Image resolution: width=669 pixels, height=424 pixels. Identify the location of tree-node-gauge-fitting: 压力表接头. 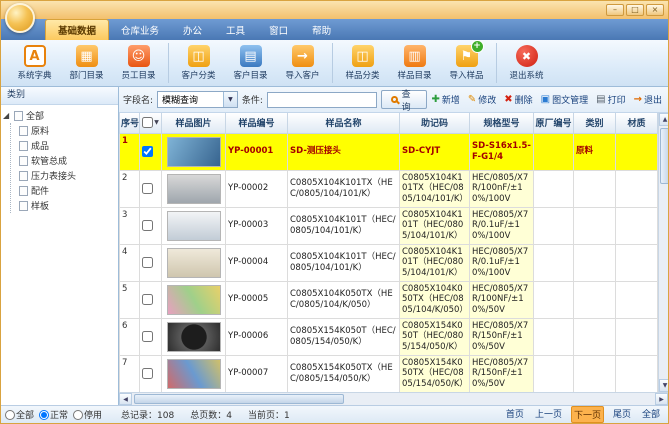
(67, 175).